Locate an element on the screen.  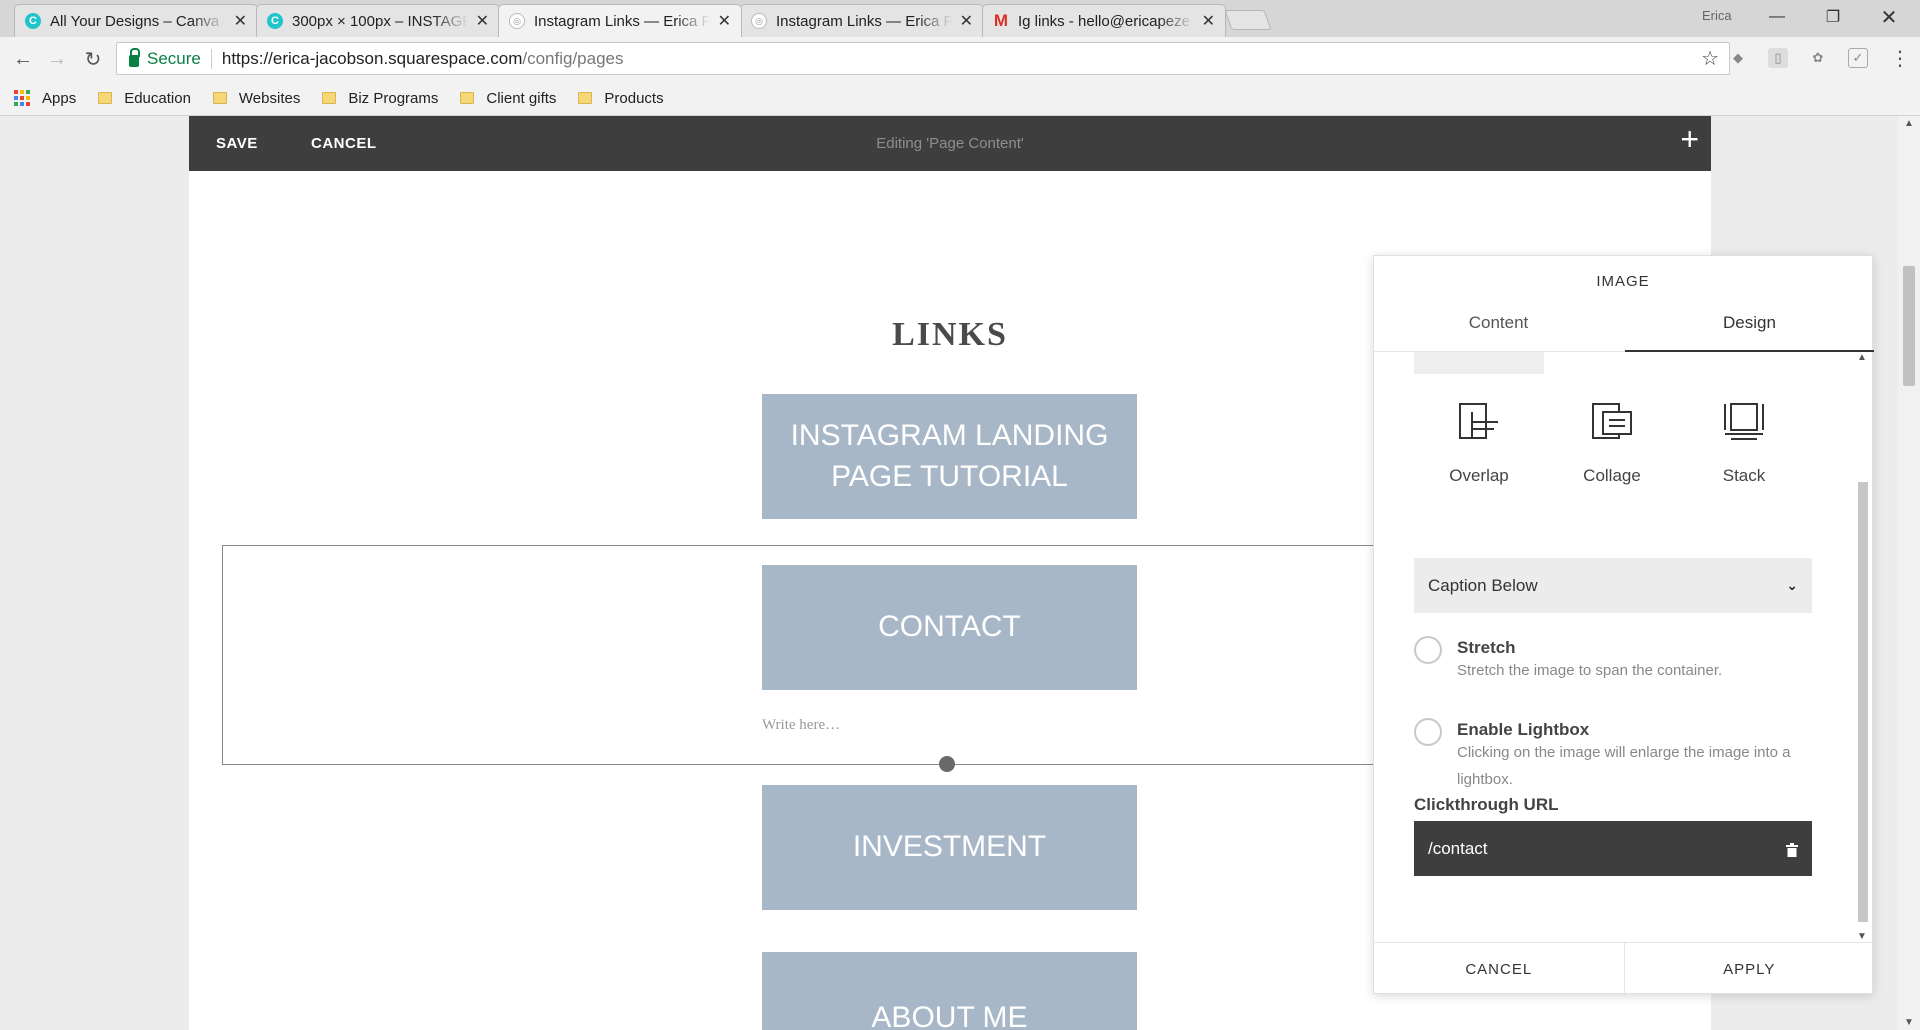
tab-design: Design is located at coordinates (1749, 323).